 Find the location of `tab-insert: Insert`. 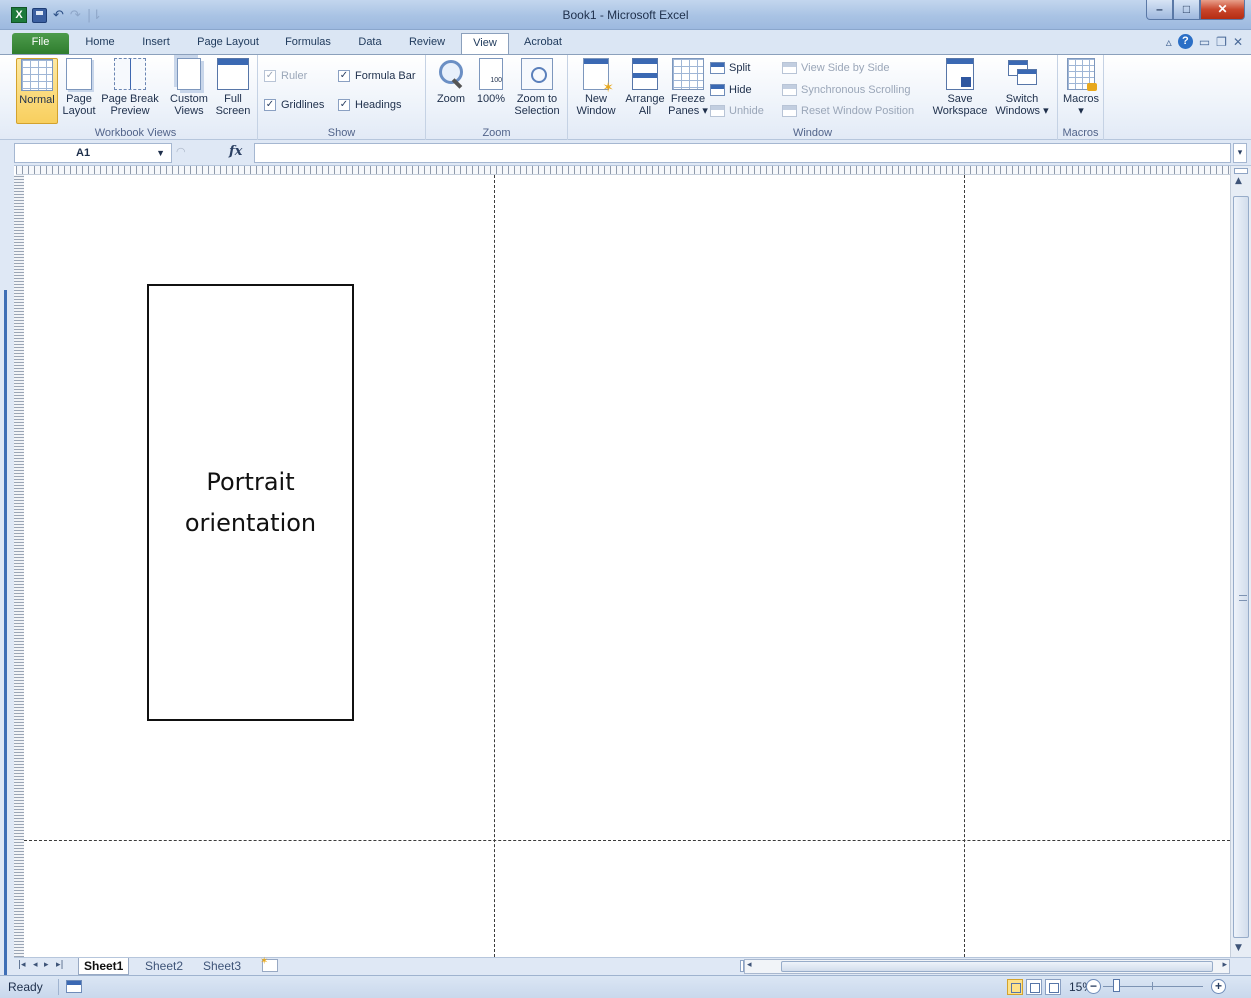

tab-insert: Insert is located at coordinates (156, 43).